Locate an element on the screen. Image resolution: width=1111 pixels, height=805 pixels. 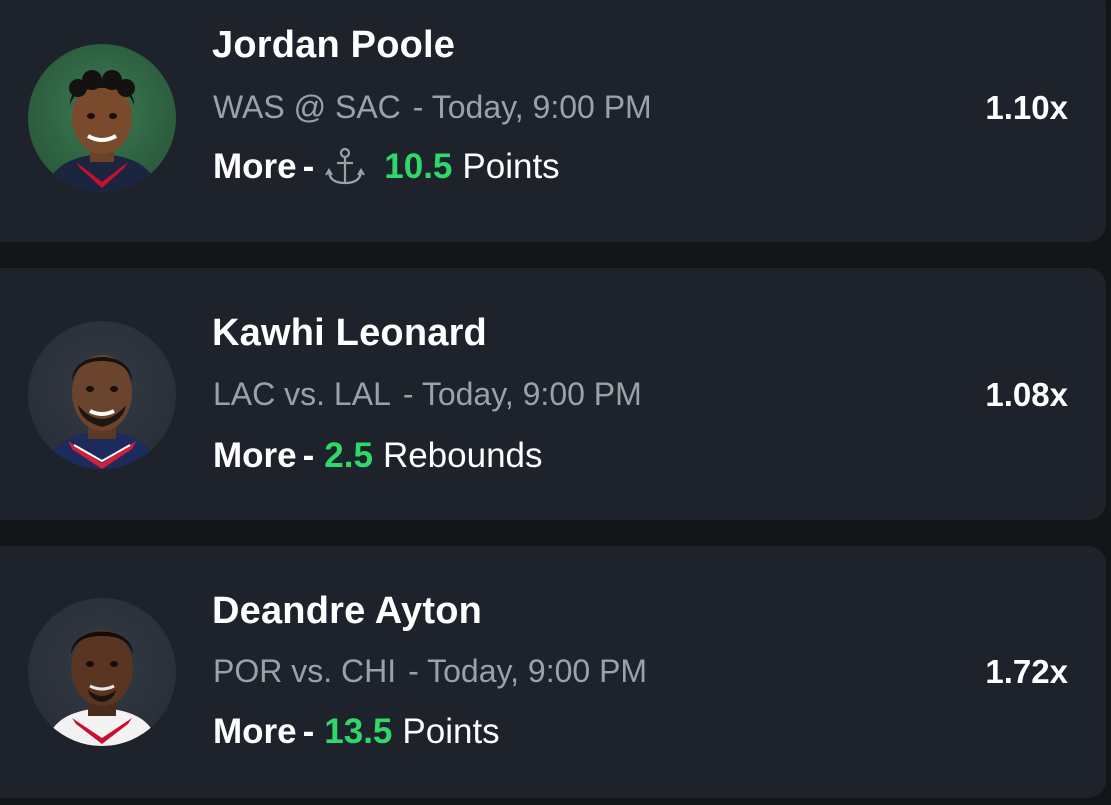
game-info: WAS @ SAC - Today, 9:00 PM is located at coordinates (432, 107).